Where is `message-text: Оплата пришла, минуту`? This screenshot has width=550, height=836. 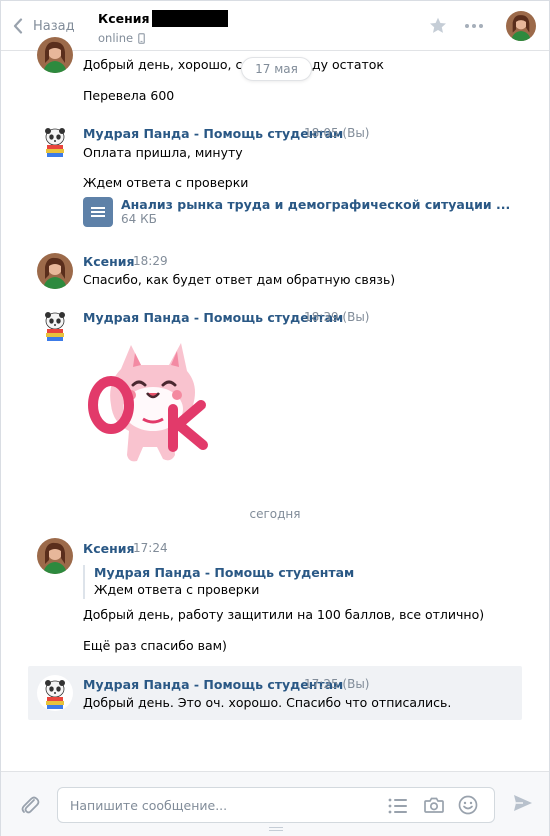 message-text: Оплата пришла, минуту is located at coordinates (163, 152).